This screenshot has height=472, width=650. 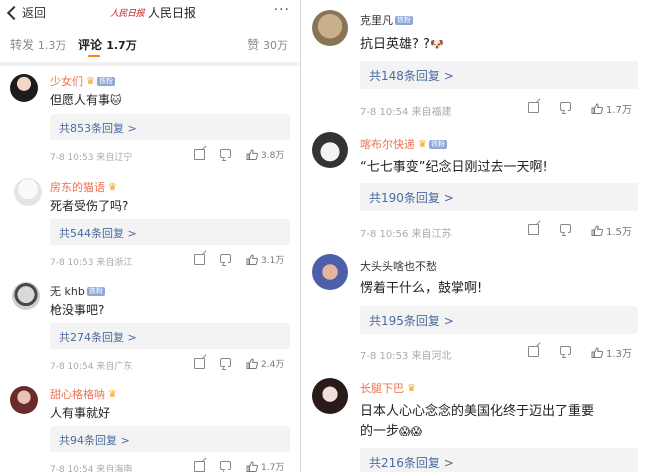 I want to click on username-row: 房东的猫语 ♛, so click(x=83, y=187).